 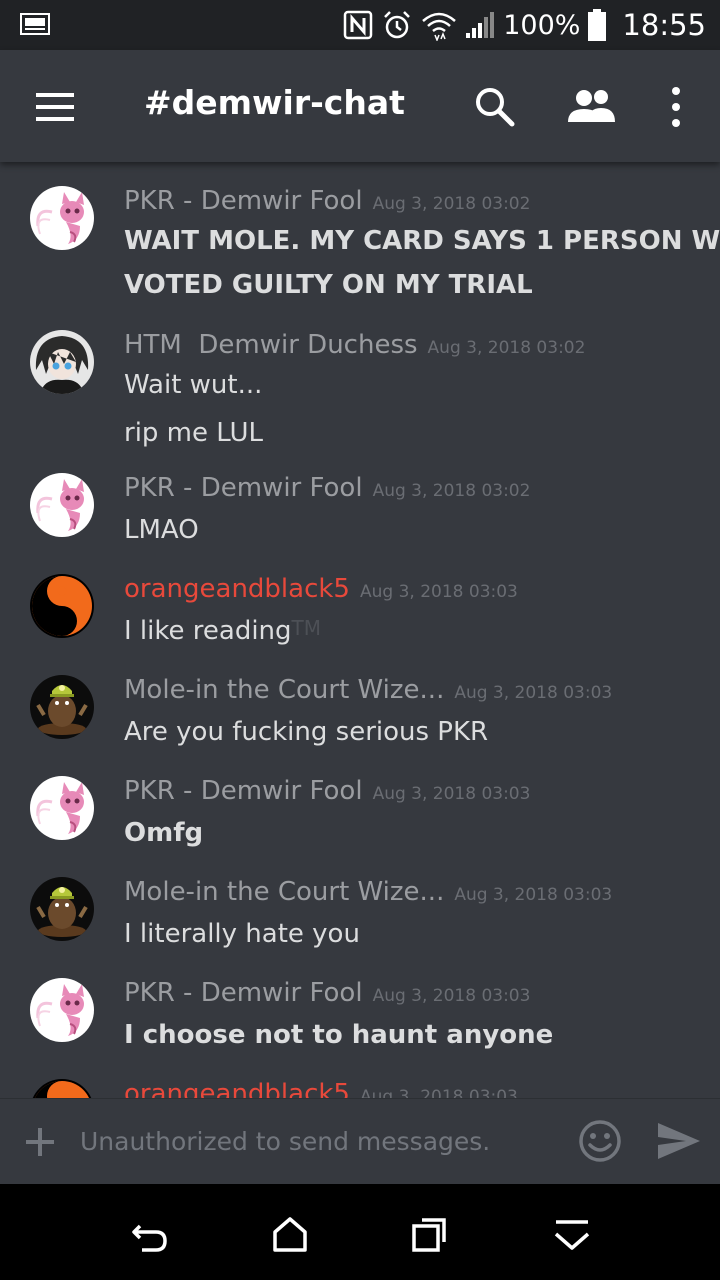 What do you see at coordinates (592, 106) in the screenshot?
I see `members-icon` at bounding box center [592, 106].